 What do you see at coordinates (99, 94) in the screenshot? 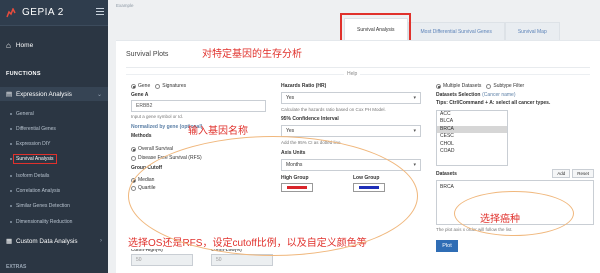
I see `chevron-down-icon: ⌄` at bounding box center [99, 94].